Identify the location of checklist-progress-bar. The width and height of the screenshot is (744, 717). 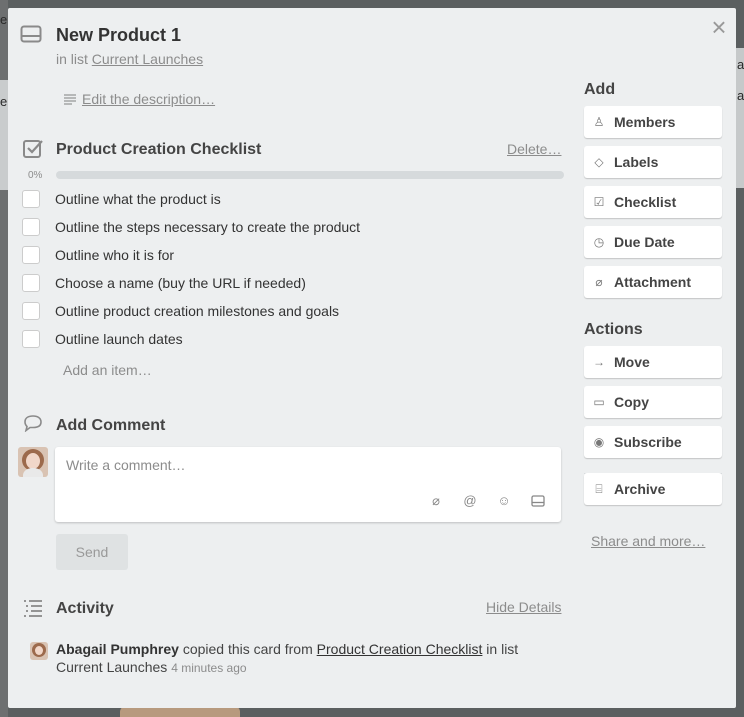
(310, 175).